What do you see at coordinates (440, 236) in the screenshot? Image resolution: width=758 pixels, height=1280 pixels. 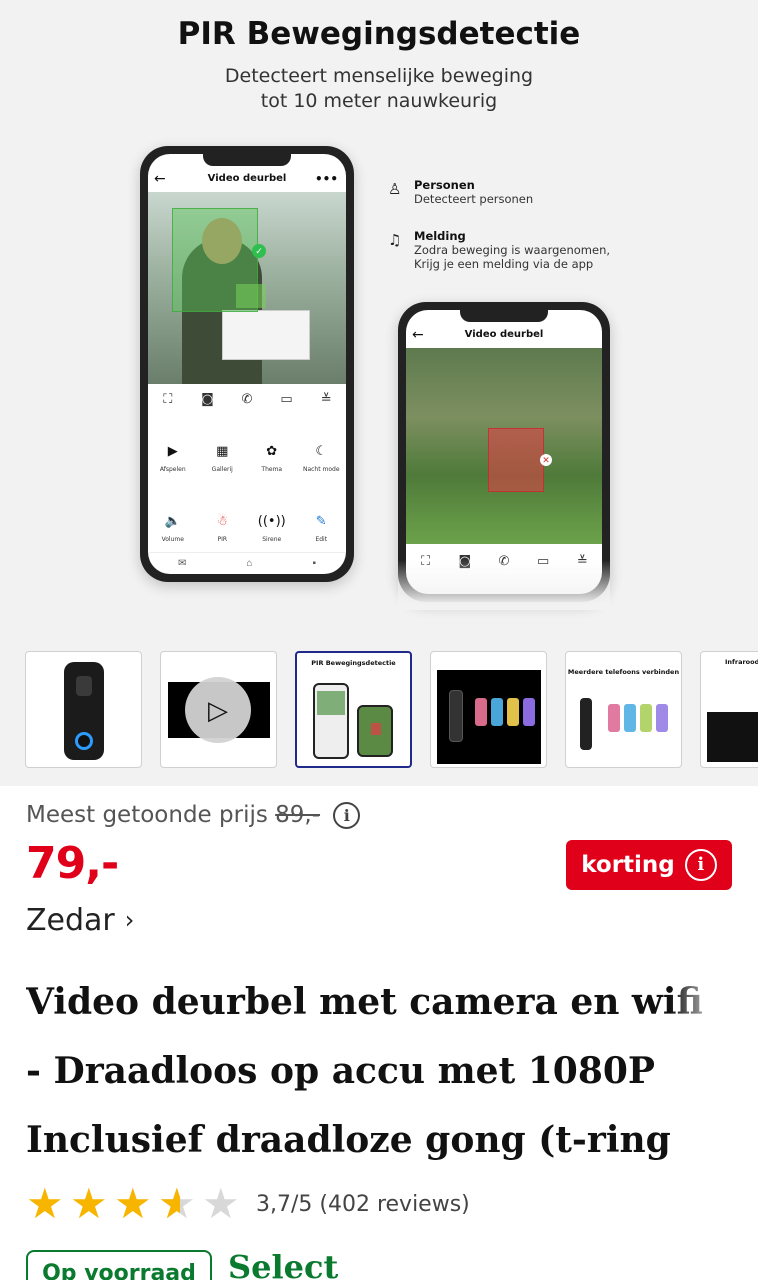 I see `feature-heading: Melding` at bounding box center [440, 236].